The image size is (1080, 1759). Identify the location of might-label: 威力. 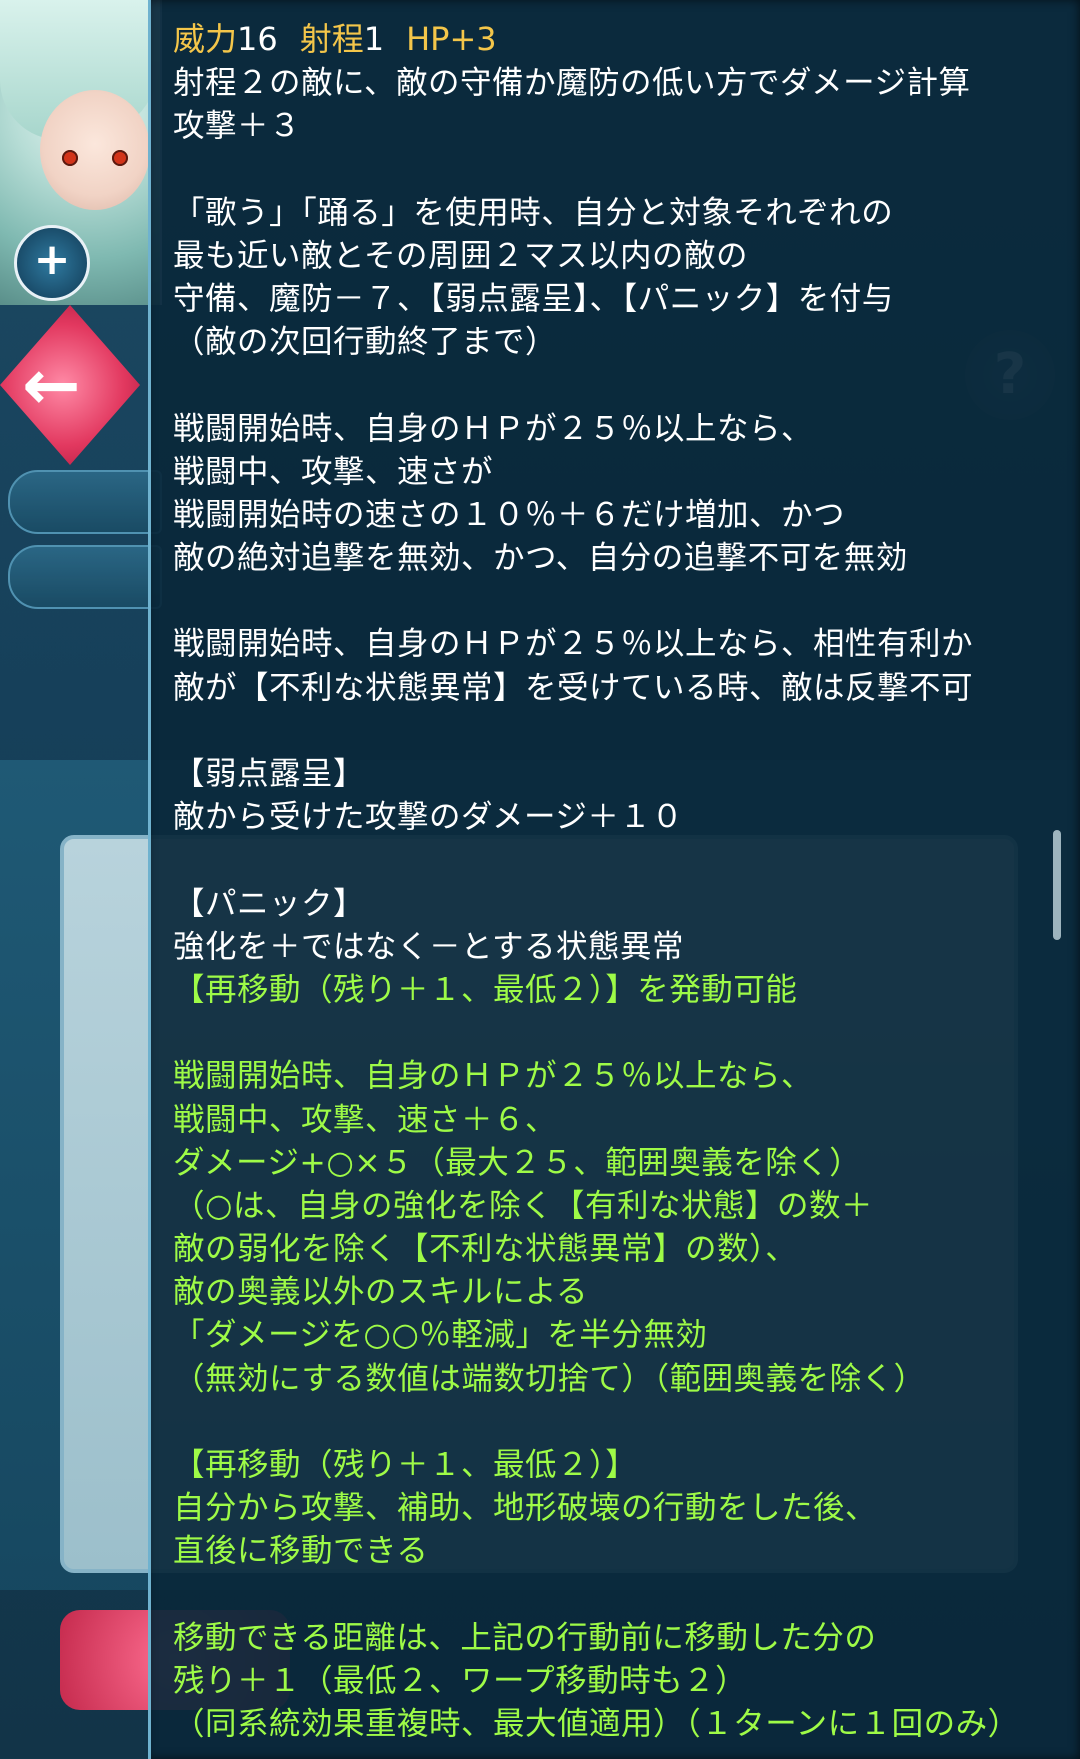
(205, 39).